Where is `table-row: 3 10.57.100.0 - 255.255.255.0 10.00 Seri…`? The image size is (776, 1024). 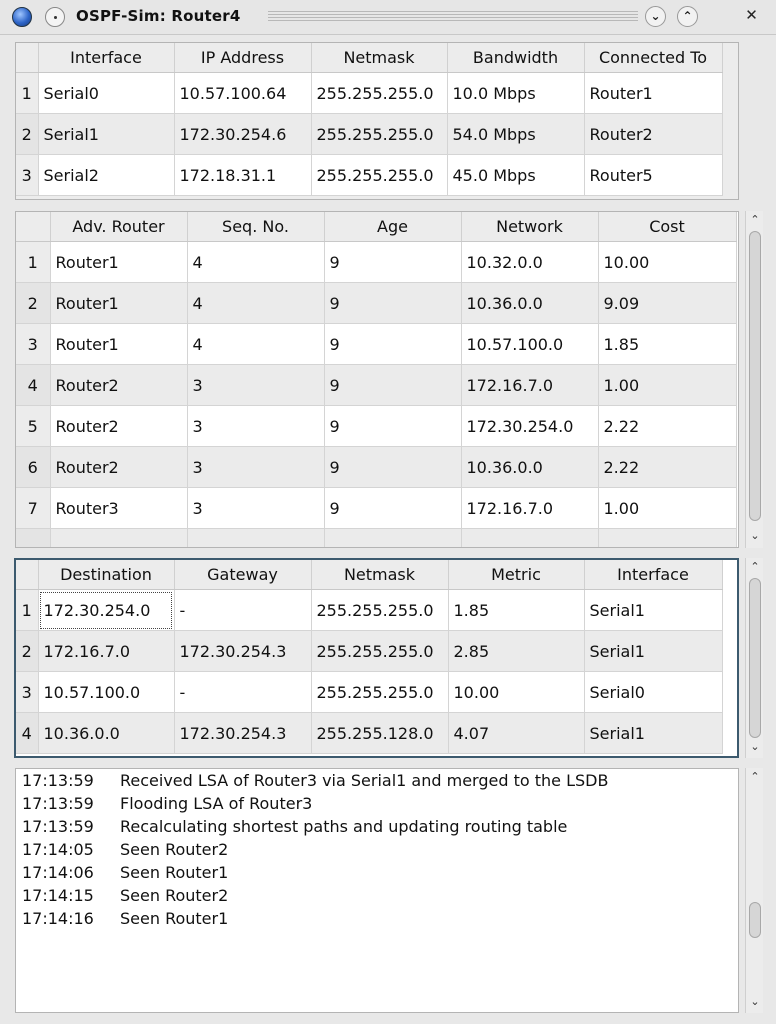 table-row: 3 10.57.100.0 - 255.255.255.0 10.00 Seri… is located at coordinates (369, 692).